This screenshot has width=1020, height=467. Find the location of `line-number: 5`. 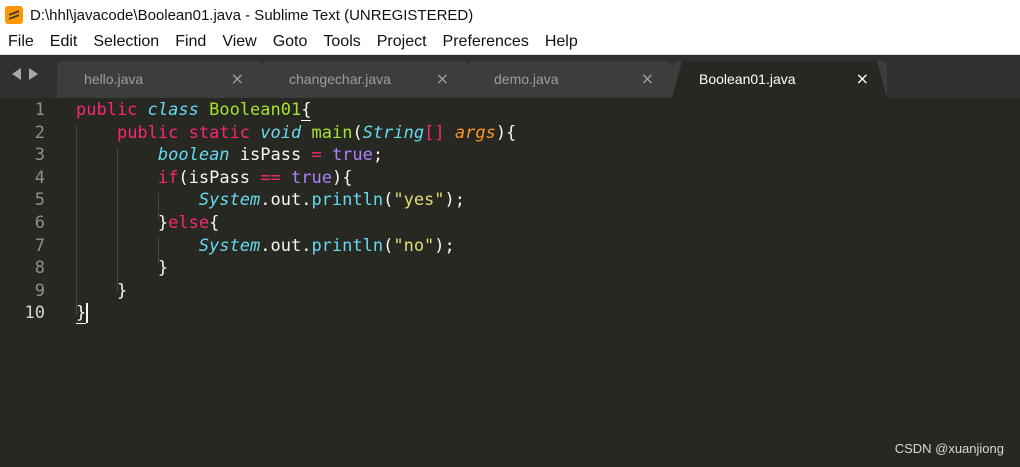

line-number: 5 is located at coordinates (39, 200).